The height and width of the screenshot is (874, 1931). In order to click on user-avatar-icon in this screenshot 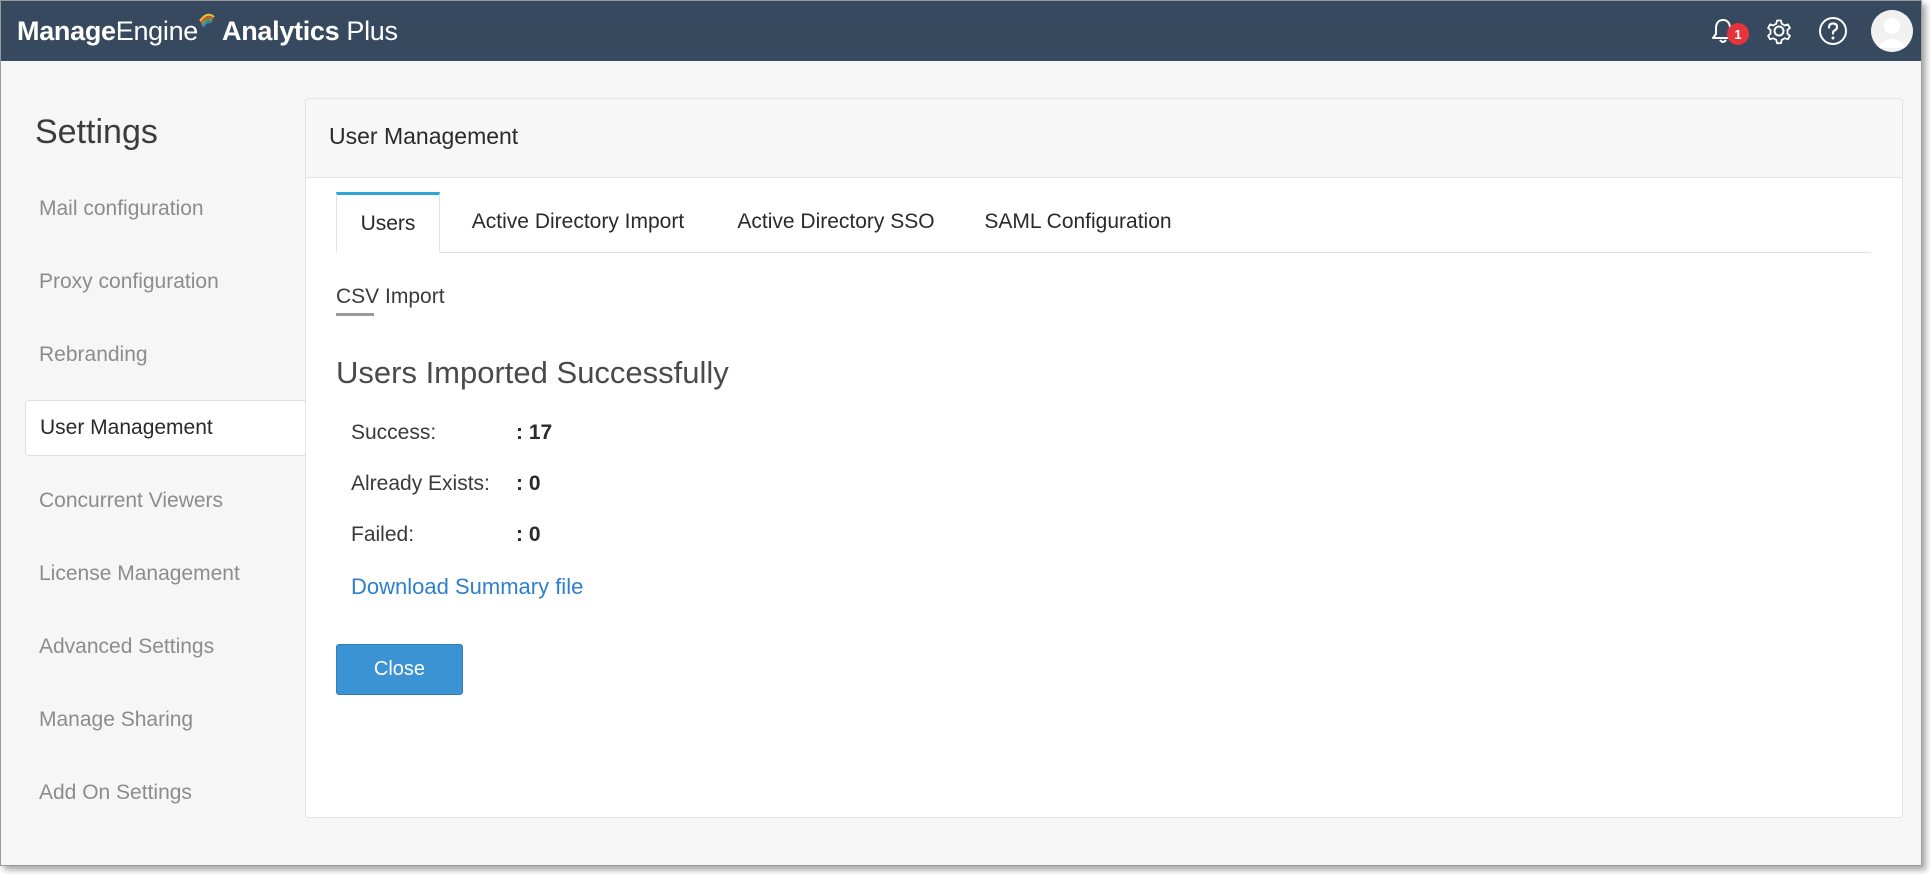, I will do `click(1892, 31)`.